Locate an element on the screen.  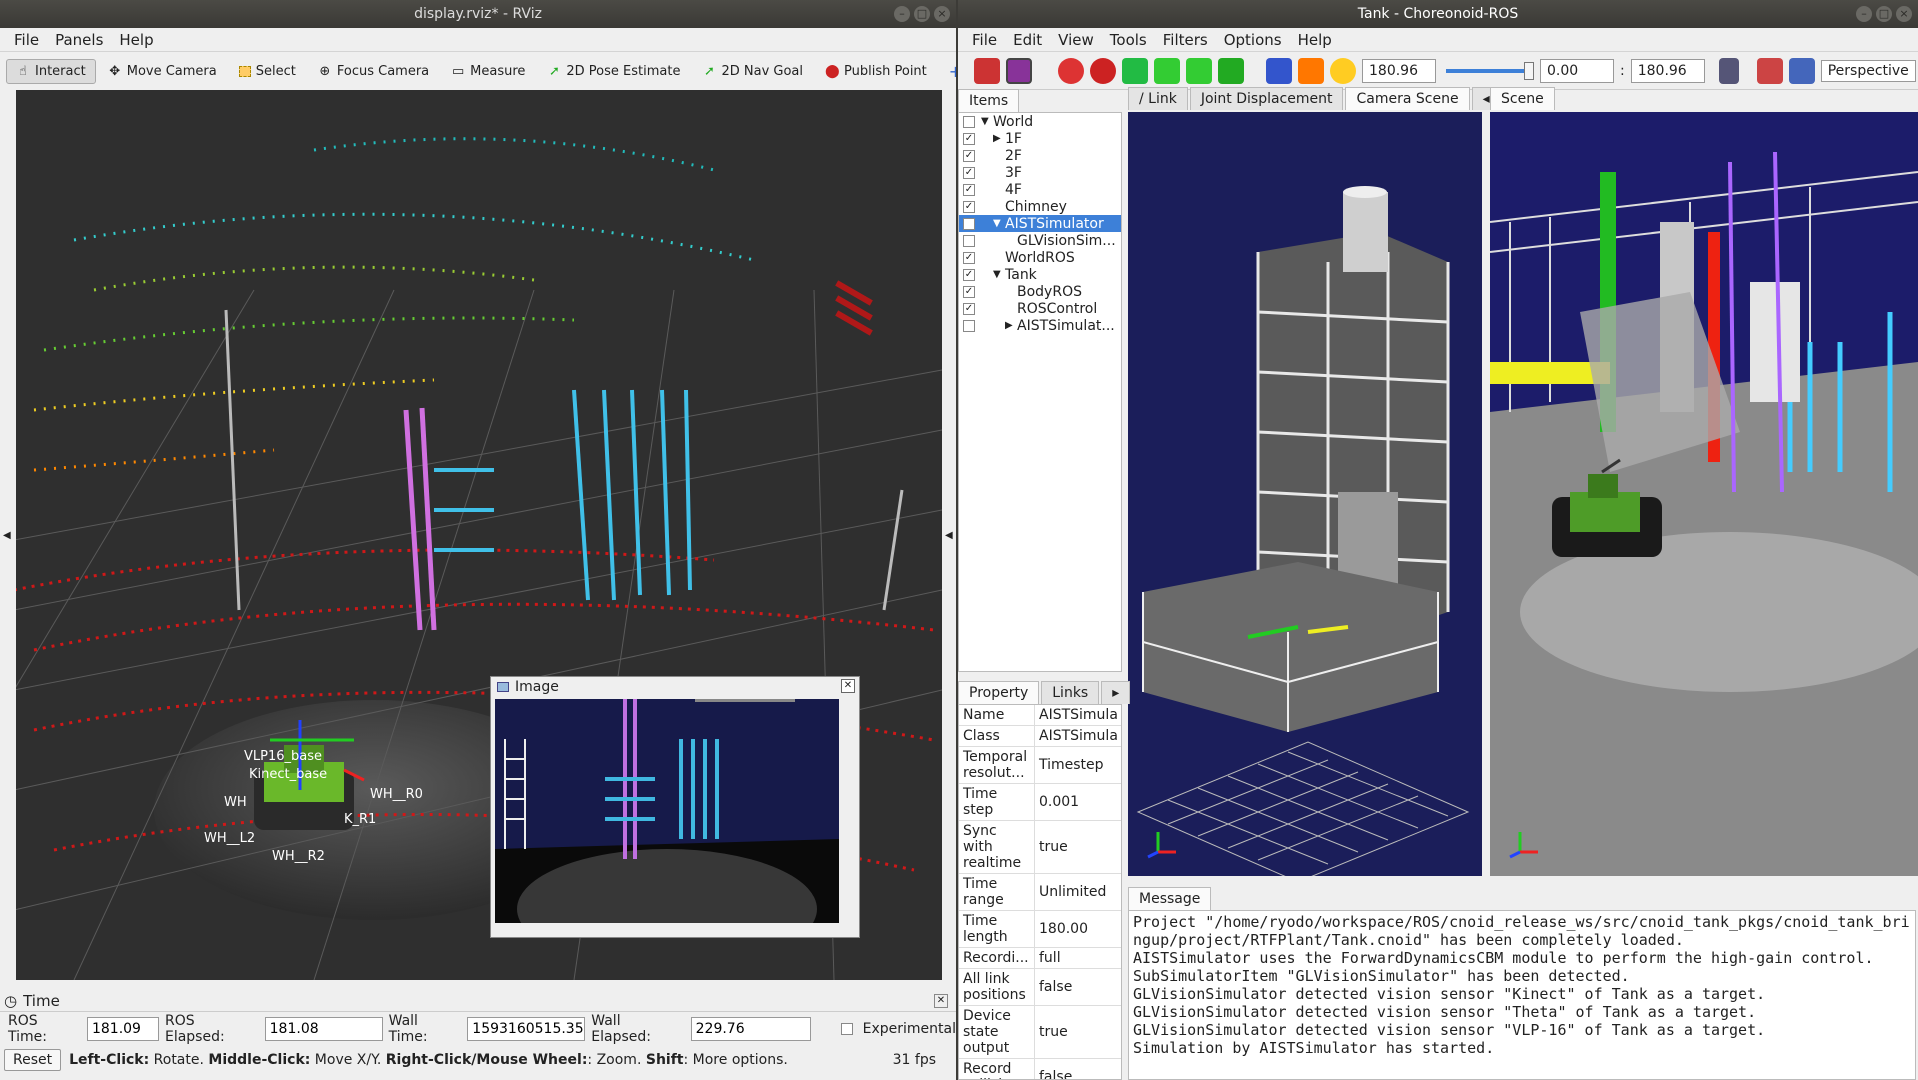
property-row: Recordi... full is located at coordinates (1040, 958).